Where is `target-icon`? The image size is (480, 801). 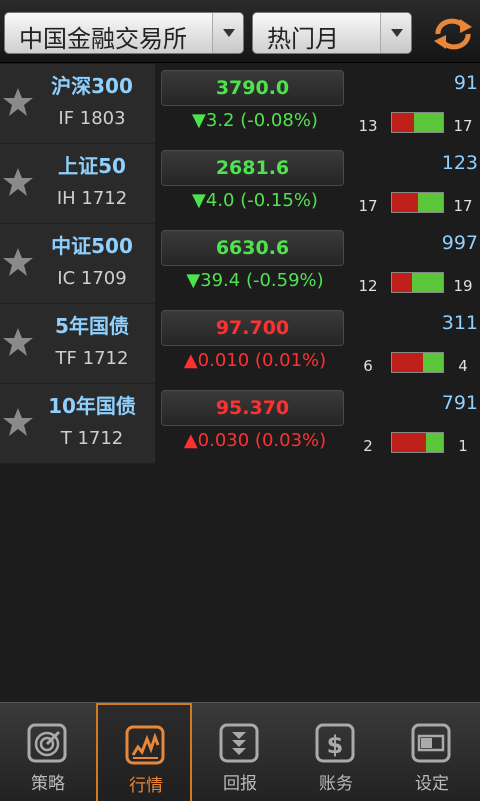 target-icon is located at coordinates (47, 743).